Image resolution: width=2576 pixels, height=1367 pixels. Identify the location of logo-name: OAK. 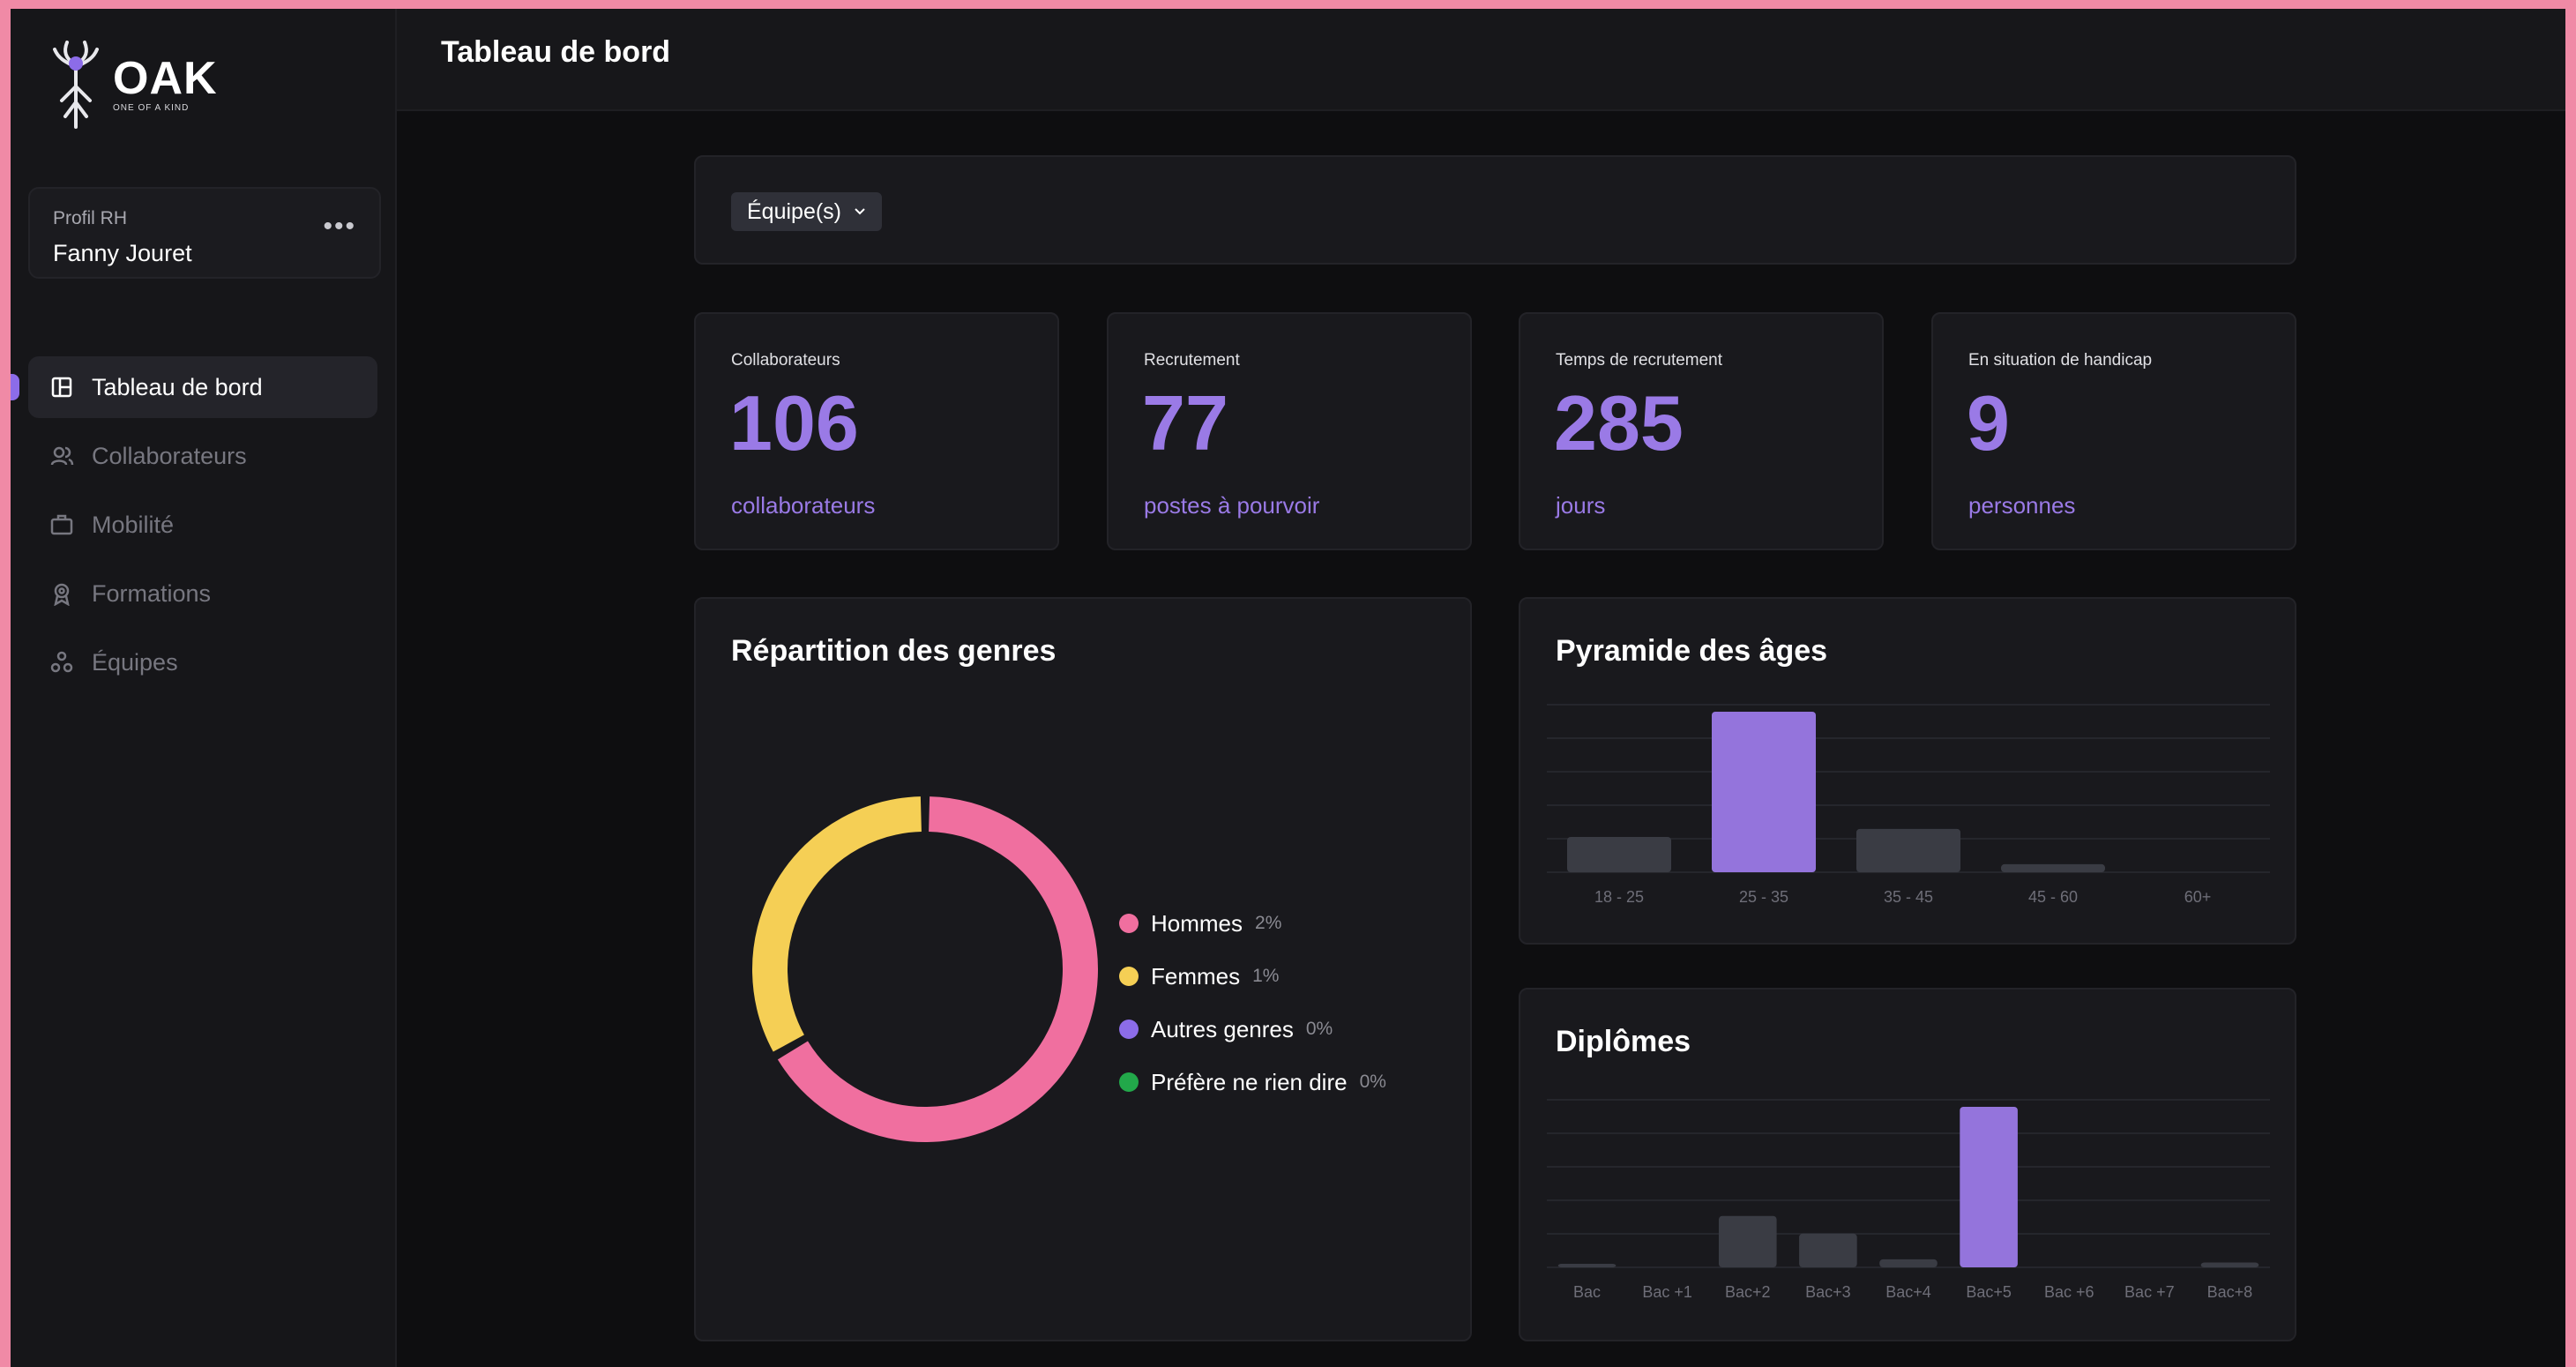
(165, 78).